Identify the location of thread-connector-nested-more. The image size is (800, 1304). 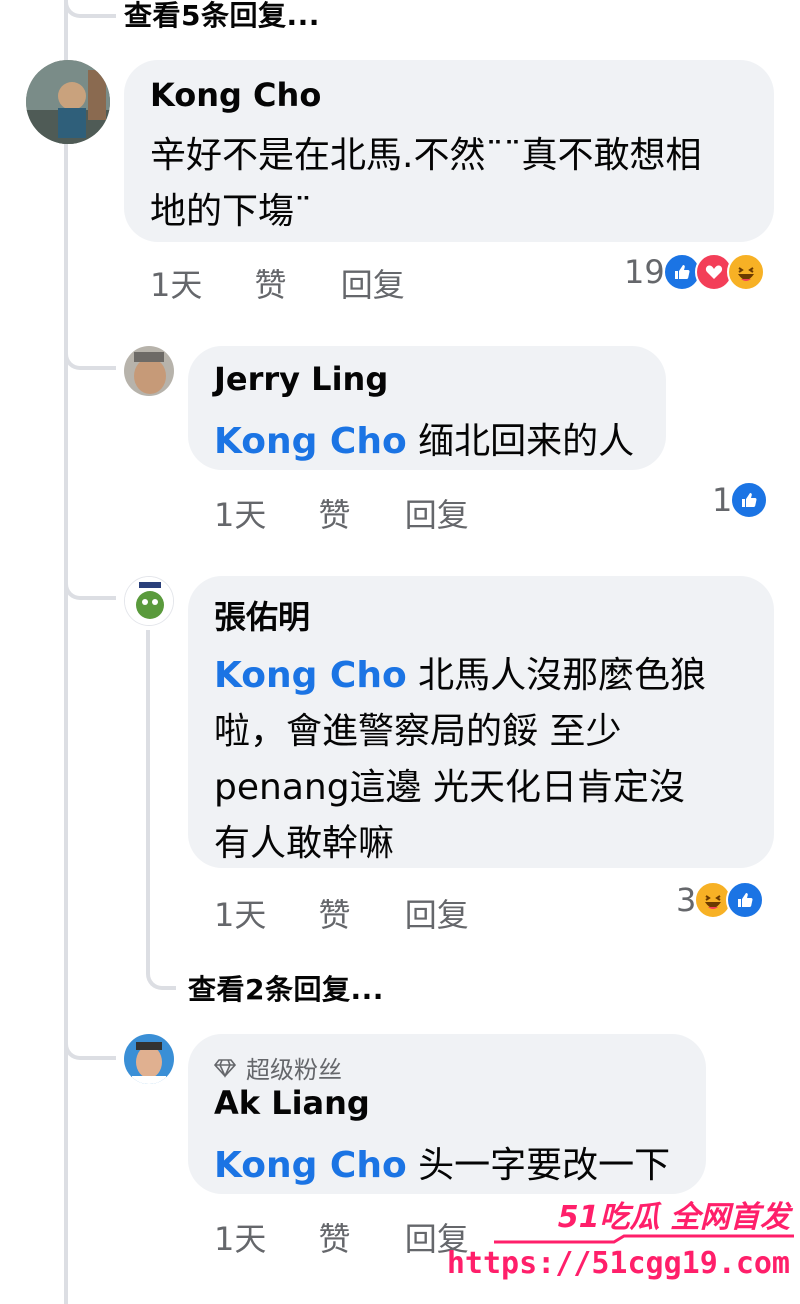
(161, 965).